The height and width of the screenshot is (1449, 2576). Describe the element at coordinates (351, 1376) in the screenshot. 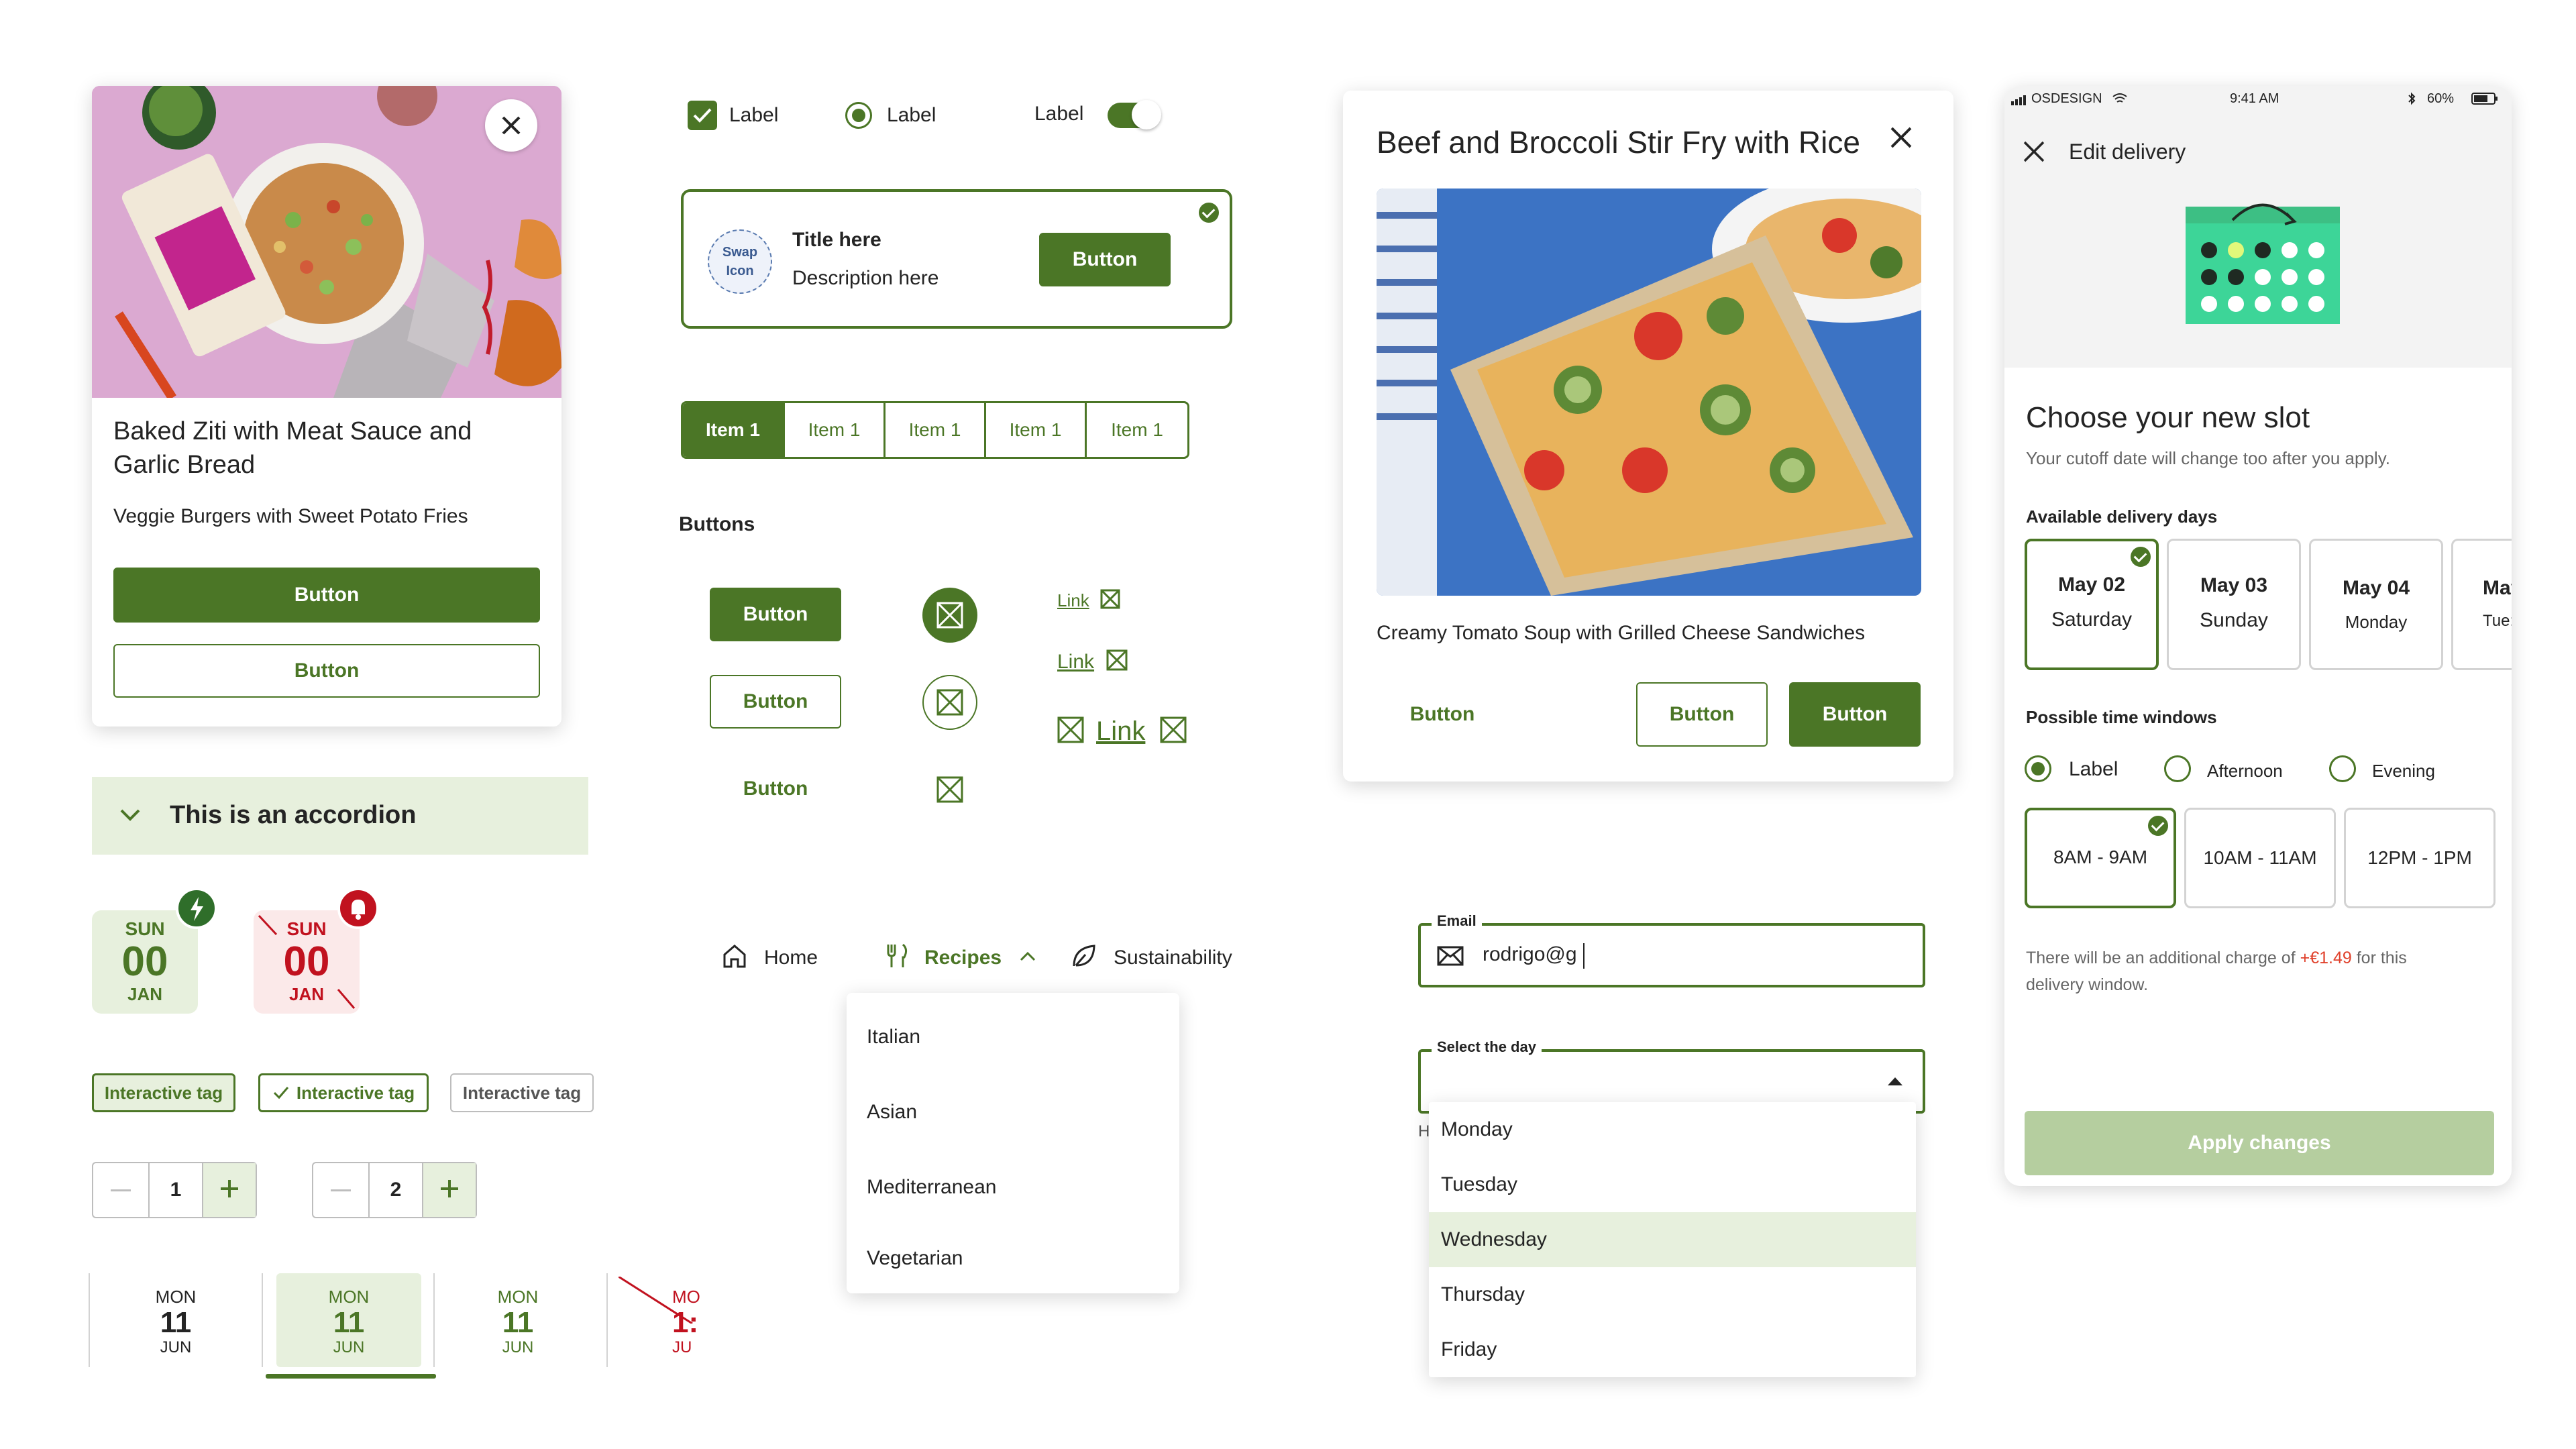

I see `selected-indicator` at that location.